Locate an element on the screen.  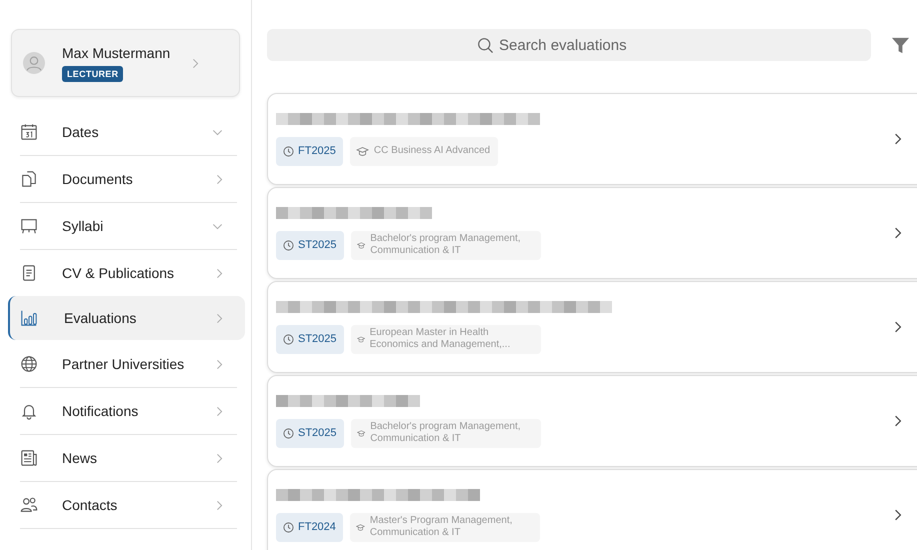
documents-icon is located at coordinates (29, 179).